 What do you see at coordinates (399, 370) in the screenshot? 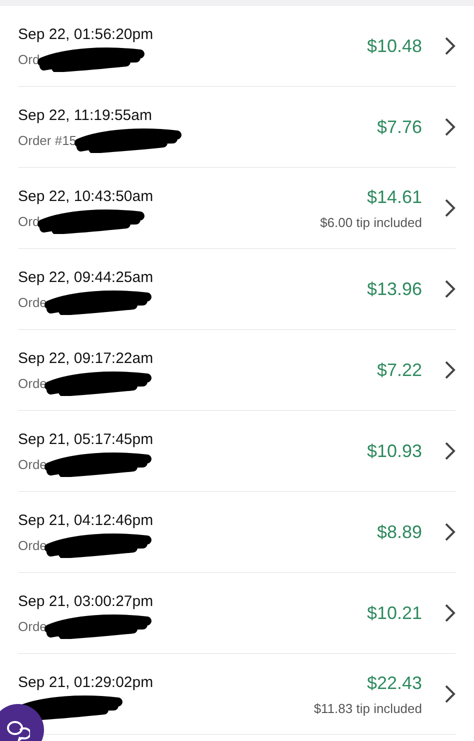
I see `order-amount: $7.22` at bounding box center [399, 370].